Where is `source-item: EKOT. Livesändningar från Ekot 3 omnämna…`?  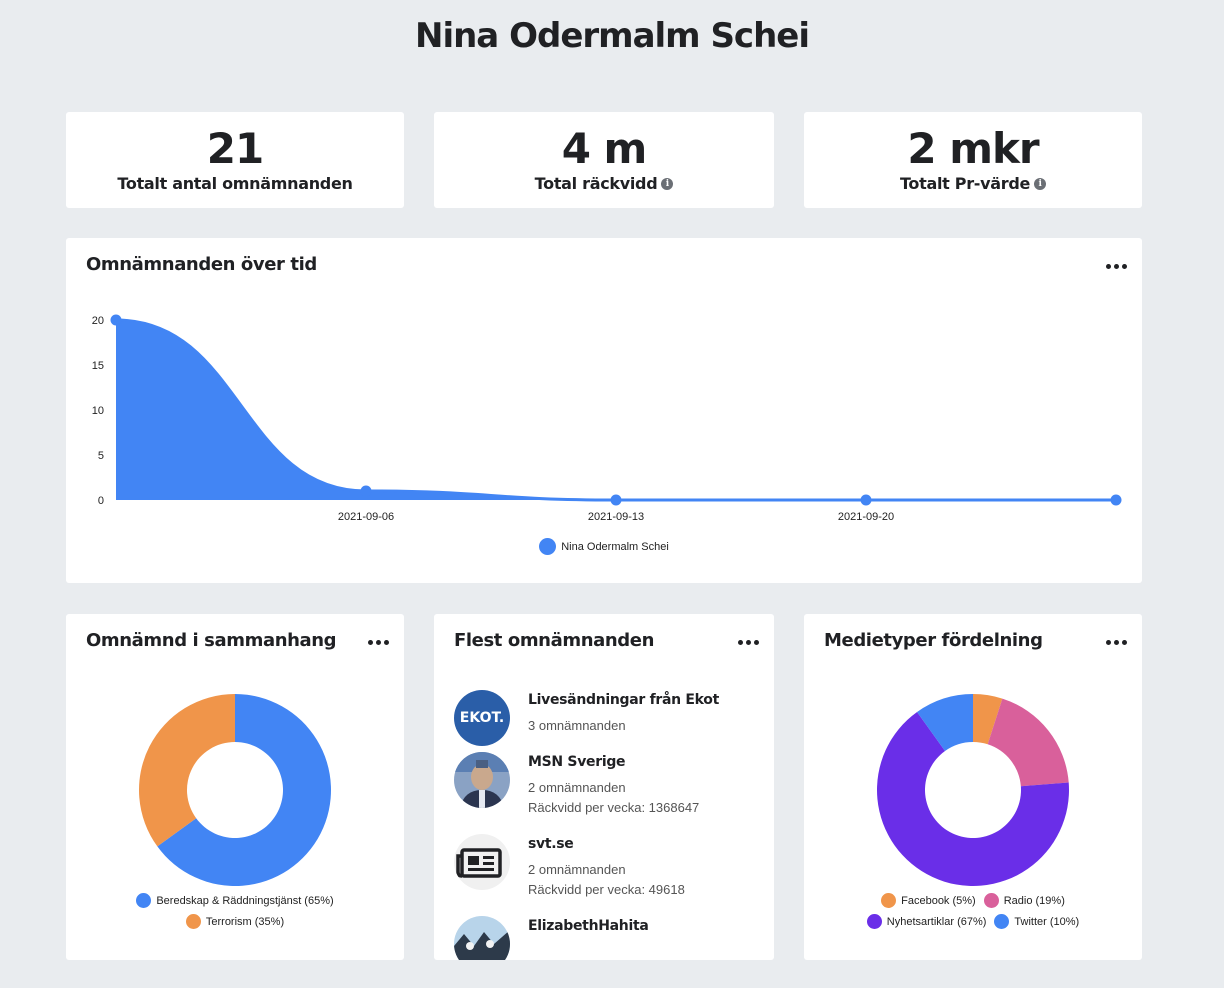
source-item: EKOT. Livesändningar från Ekot 3 omnämna… is located at coordinates (609, 725).